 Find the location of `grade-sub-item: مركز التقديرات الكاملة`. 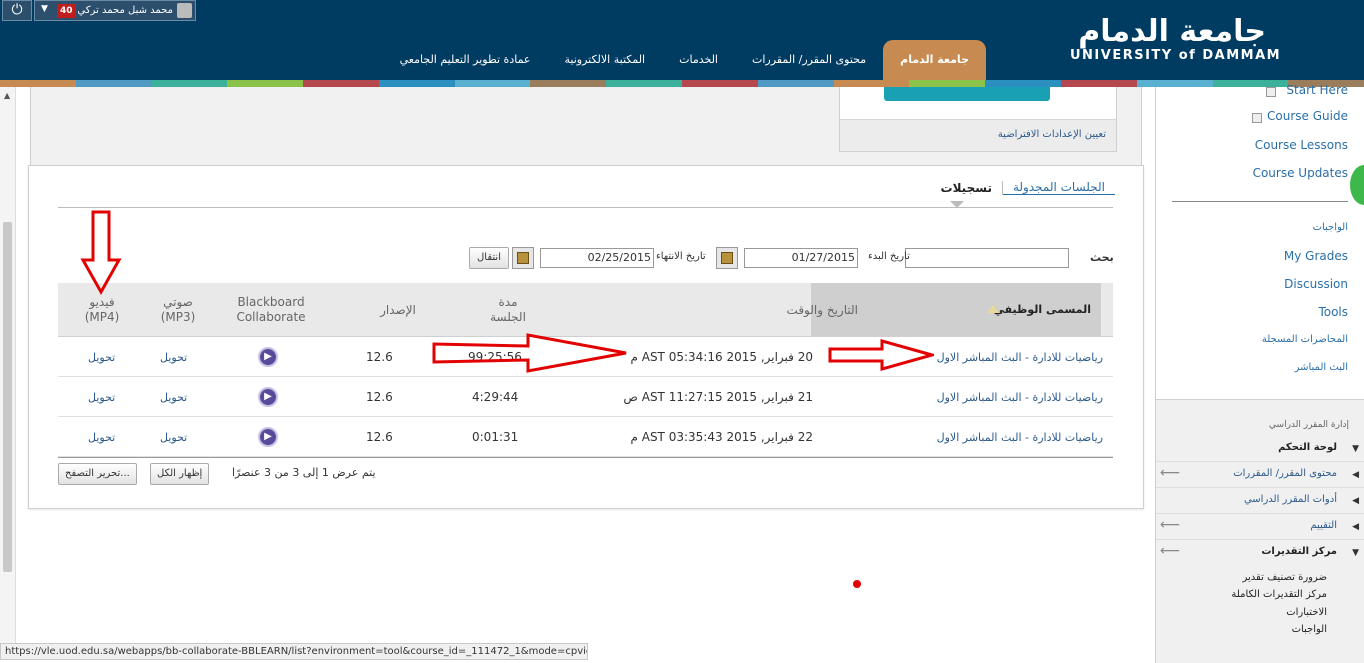

grade-sub-item: مركز التقديرات الكاملة is located at coordinates (1279, 594).